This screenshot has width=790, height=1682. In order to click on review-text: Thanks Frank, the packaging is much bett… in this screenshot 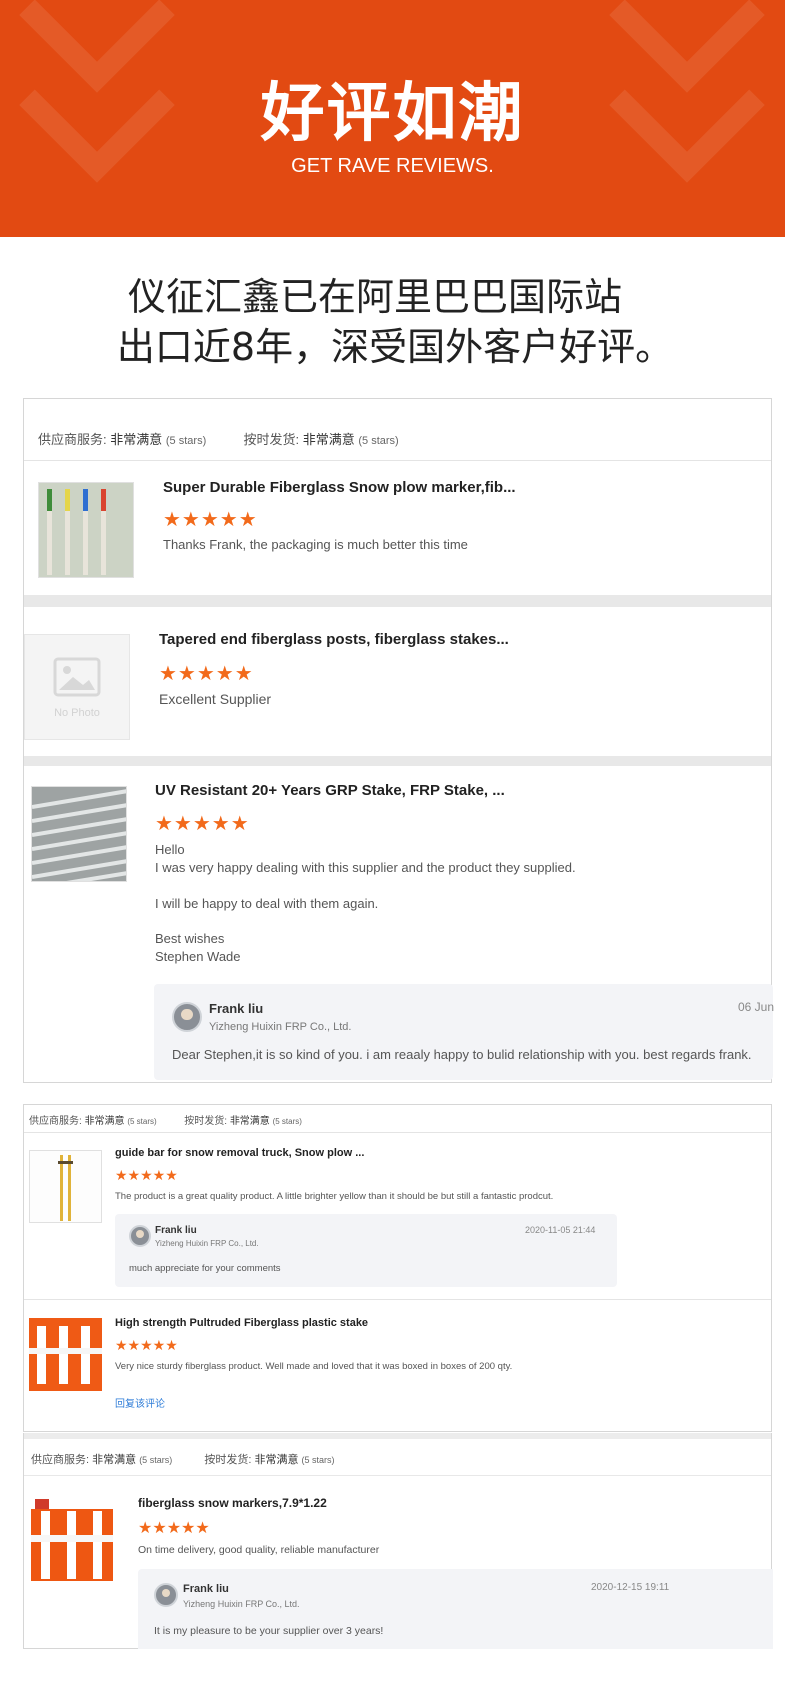, I will do `click(315, 544)`.